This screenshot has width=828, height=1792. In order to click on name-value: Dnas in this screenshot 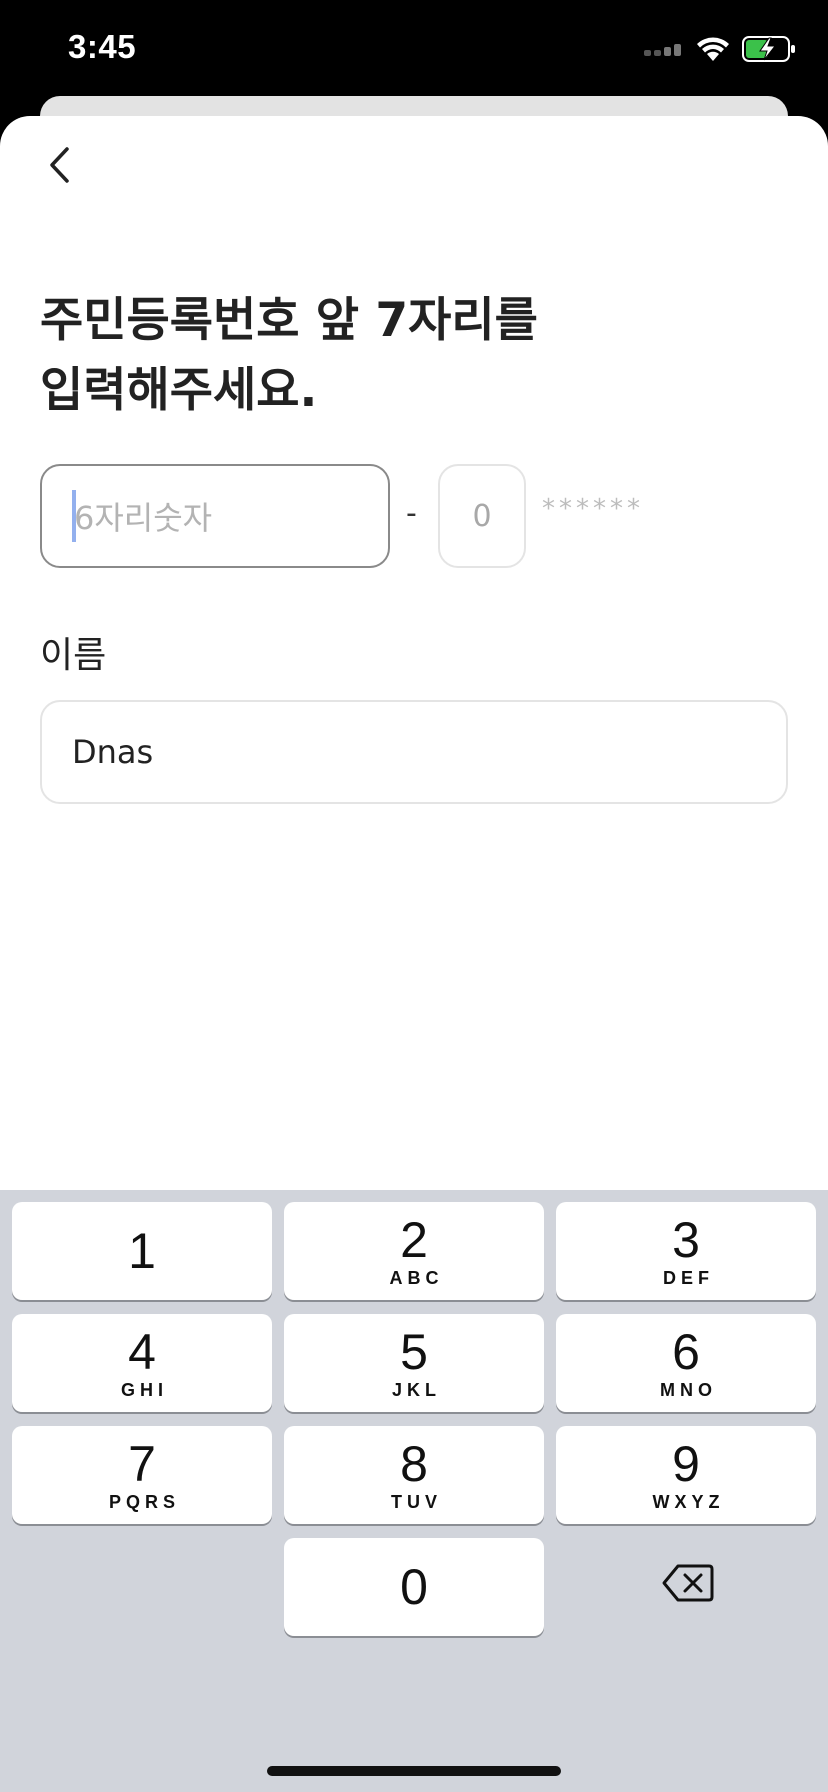, I will do `click(113, 752)`.